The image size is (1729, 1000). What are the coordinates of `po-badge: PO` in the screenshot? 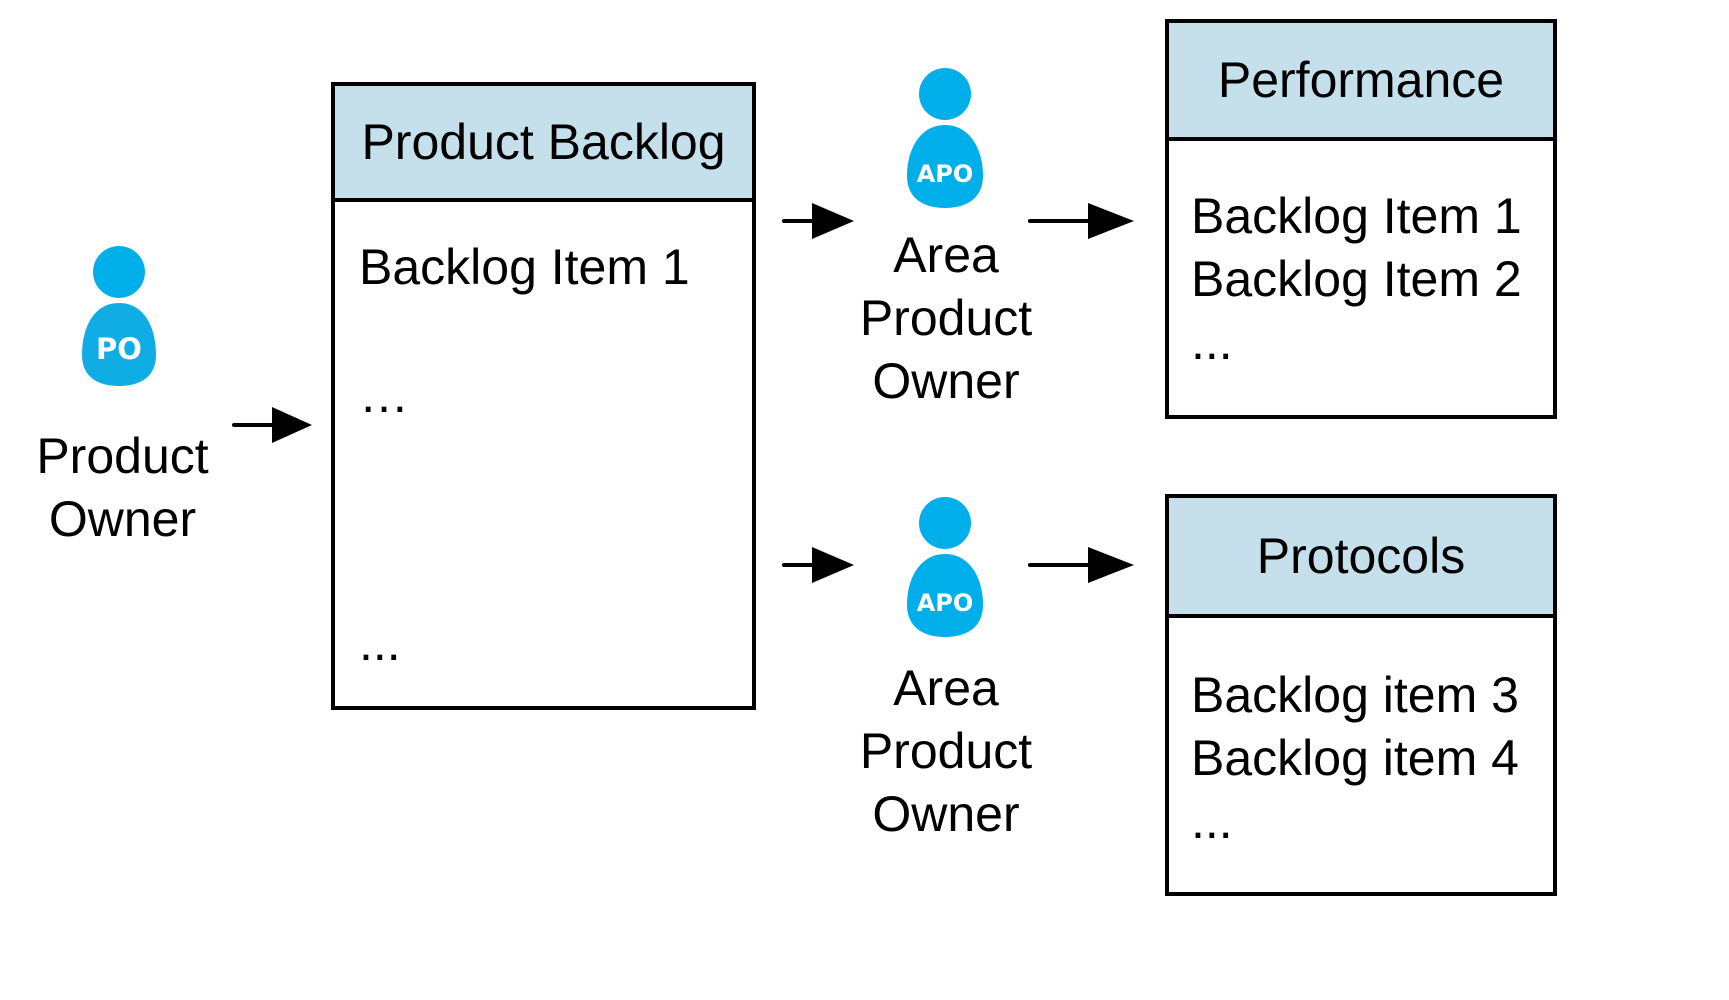 It's located at (119, 349).